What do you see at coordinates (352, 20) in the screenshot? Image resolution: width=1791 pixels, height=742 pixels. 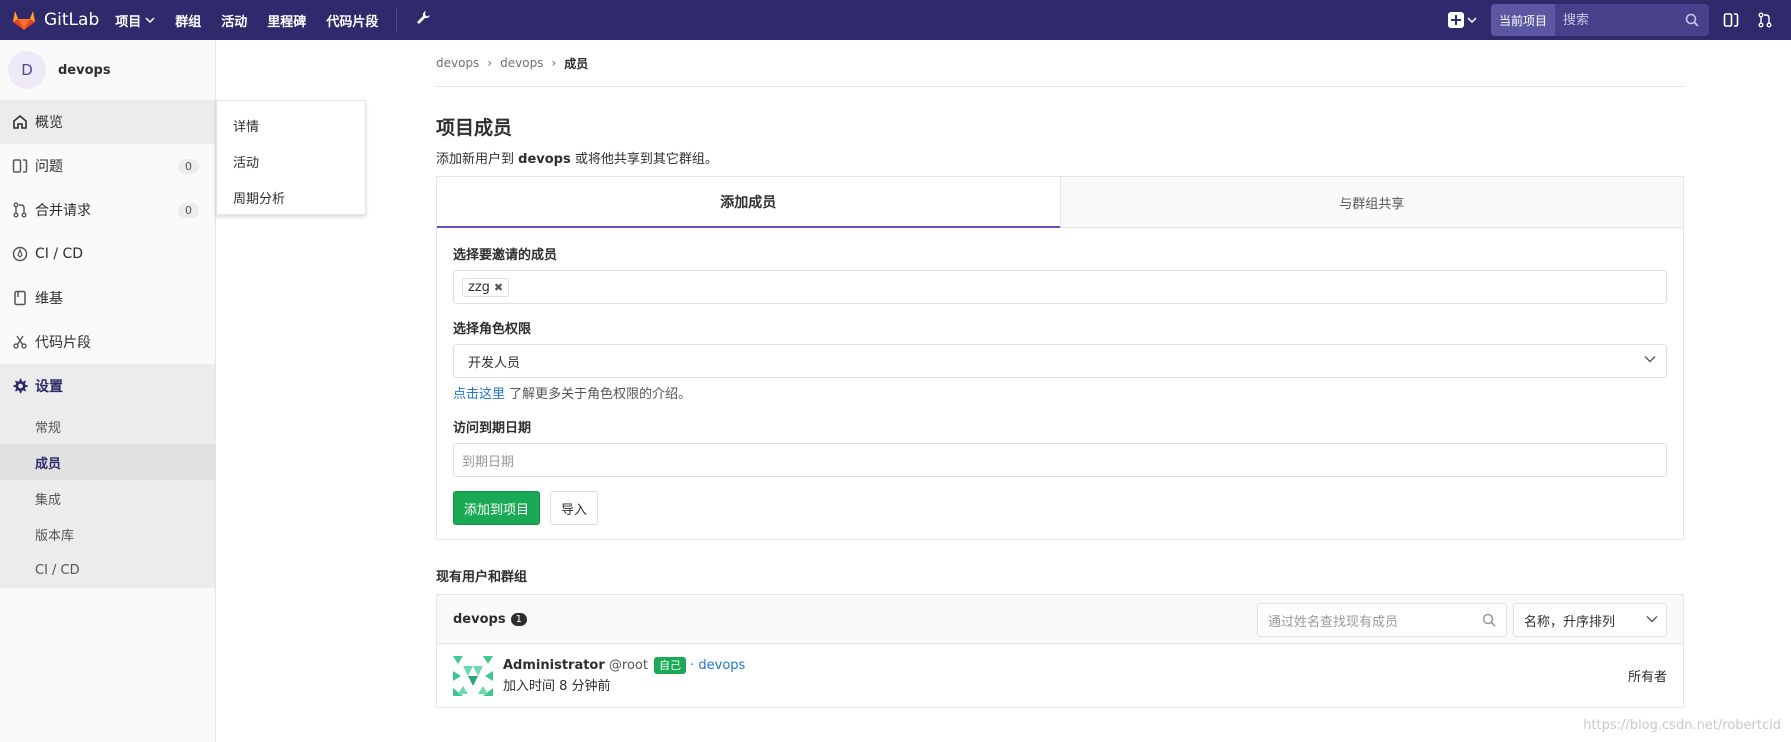 I see `nav-snippets: 代码片段` at bounding box center [352, 20].